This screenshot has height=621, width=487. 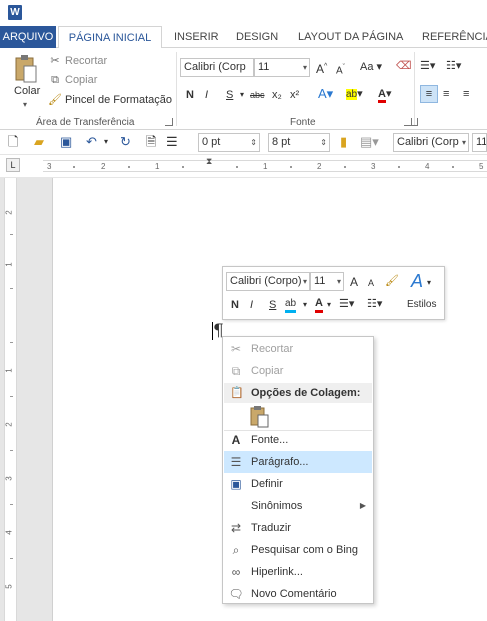 I want to click on undo-dropdown-icon: ▾, so click(x=106, y=142).